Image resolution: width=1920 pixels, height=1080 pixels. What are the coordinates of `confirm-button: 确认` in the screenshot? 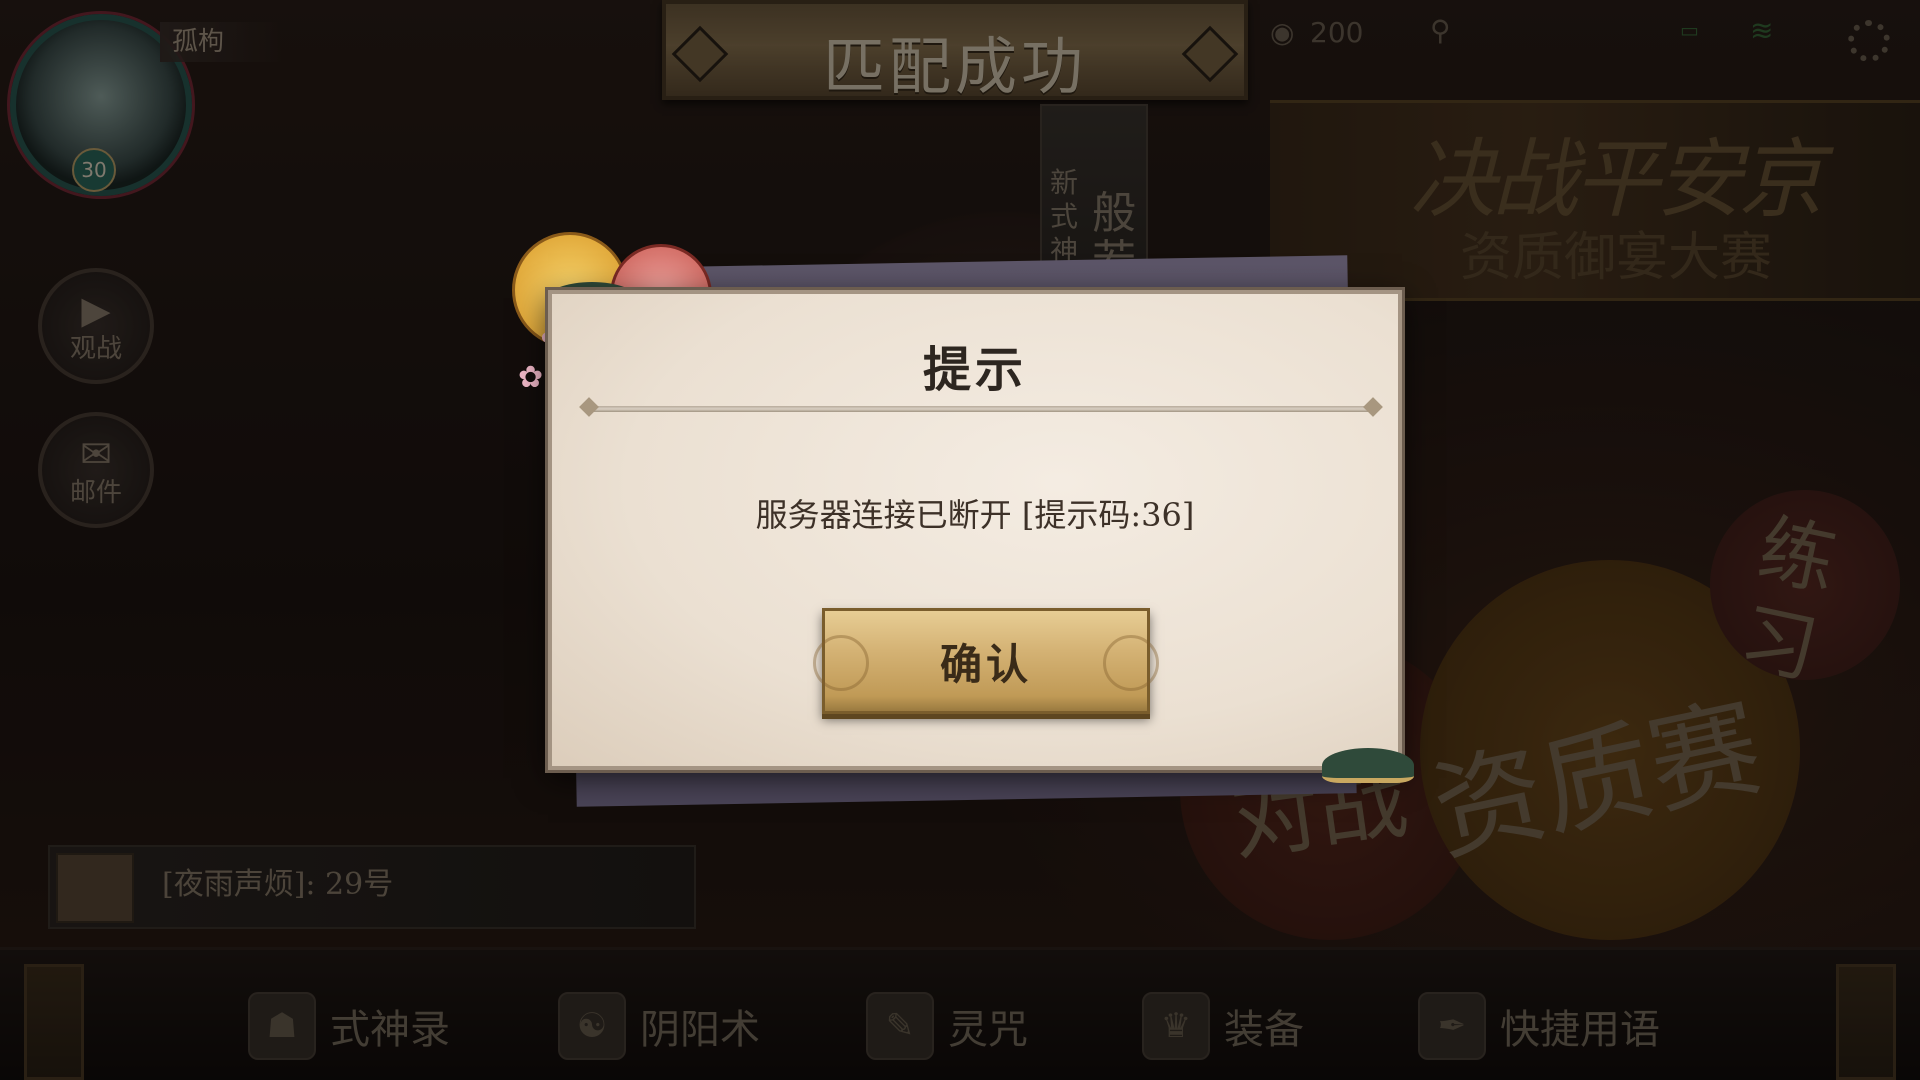 It's located at (986, 661).